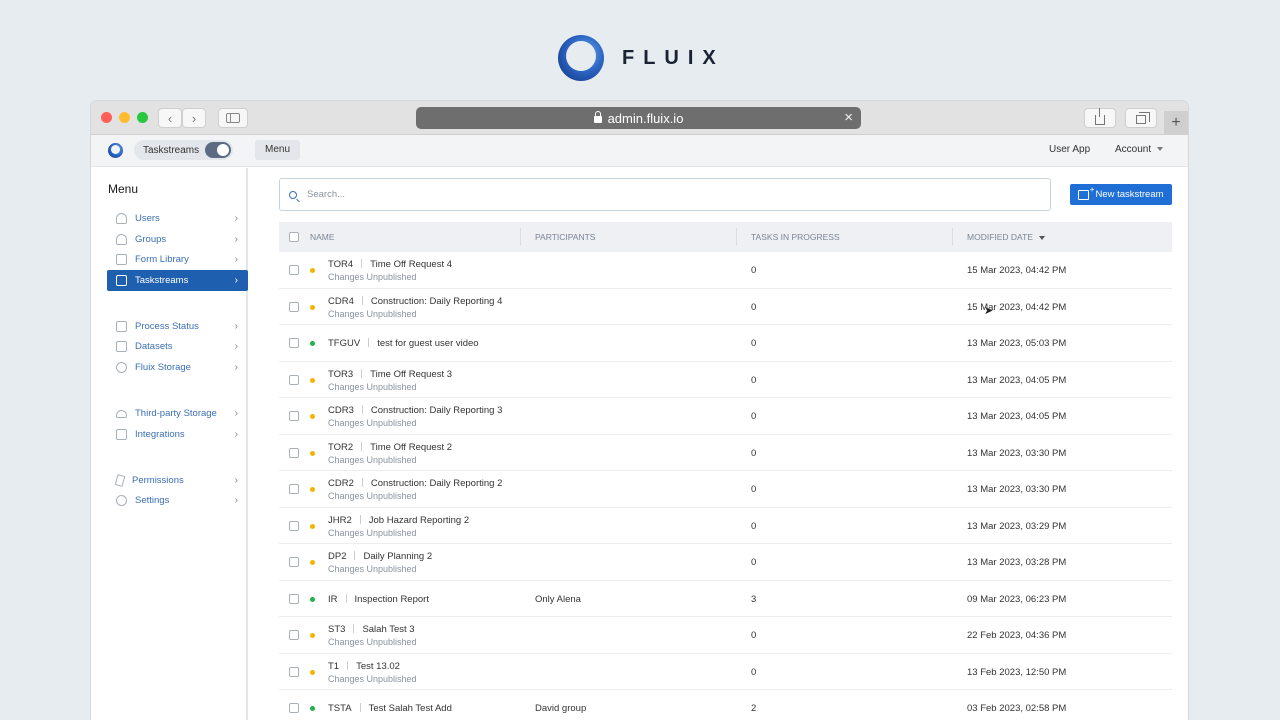 Image resolution: width=1280 pixels, height=720 pixels. What do you see at coordinates (341, 264) in the screenshot?
I see `taskstream-code: TOR4` at bounding box center [341, 264].